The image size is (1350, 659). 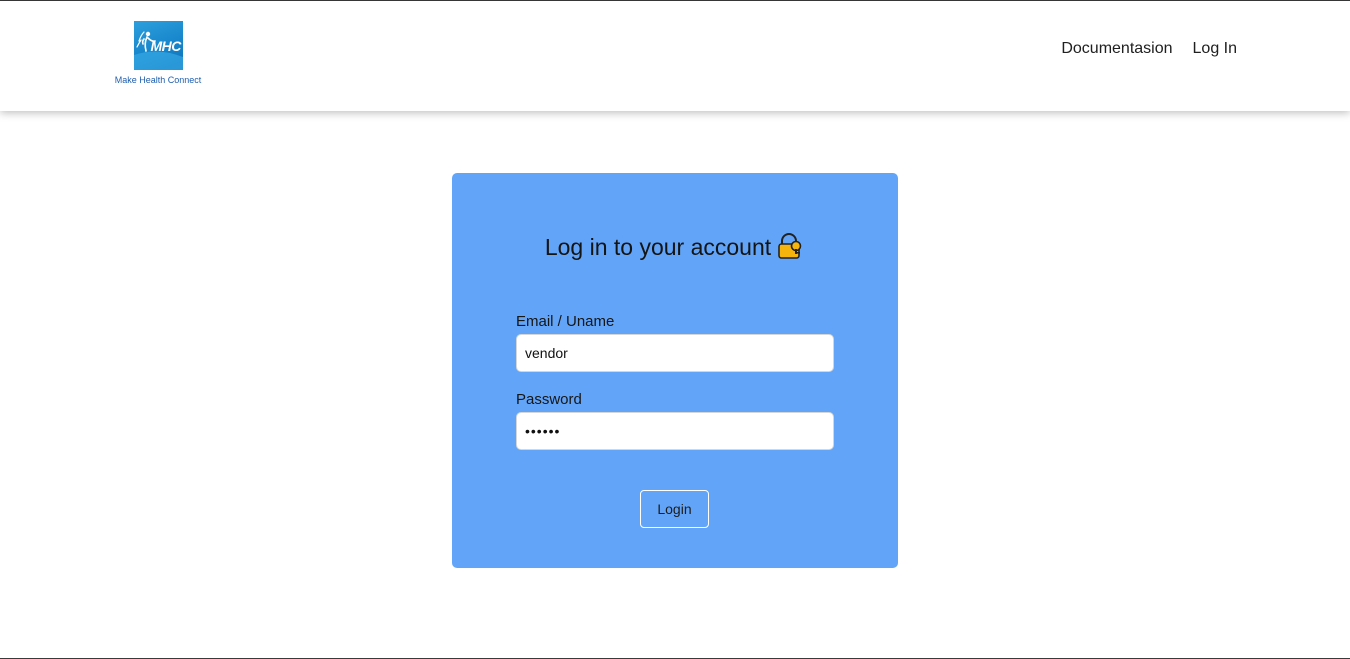 What do you see at coordinates (1116, 49) in the screenshot?
I see `nav-link-documentation: Documentasion` at bounding box center [1116, 49].